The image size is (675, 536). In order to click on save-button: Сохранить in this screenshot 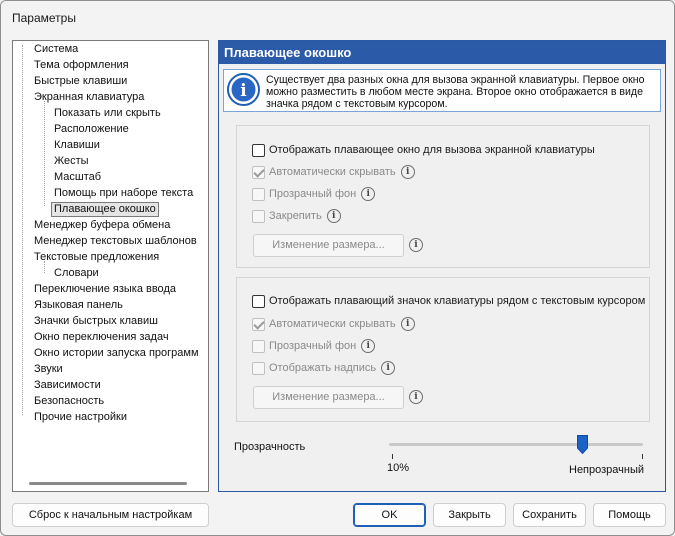, I will do `click(549, 515)`.